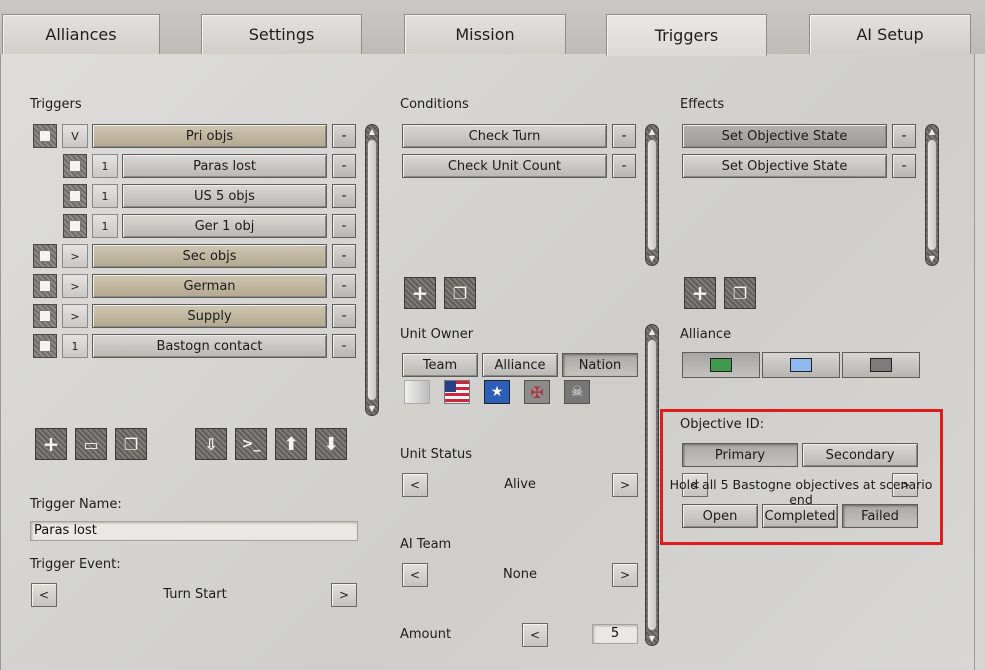  Describe the element at coordinates (344, 595) in the screenshot. I see `trigger-event-next-button: >` at that location.